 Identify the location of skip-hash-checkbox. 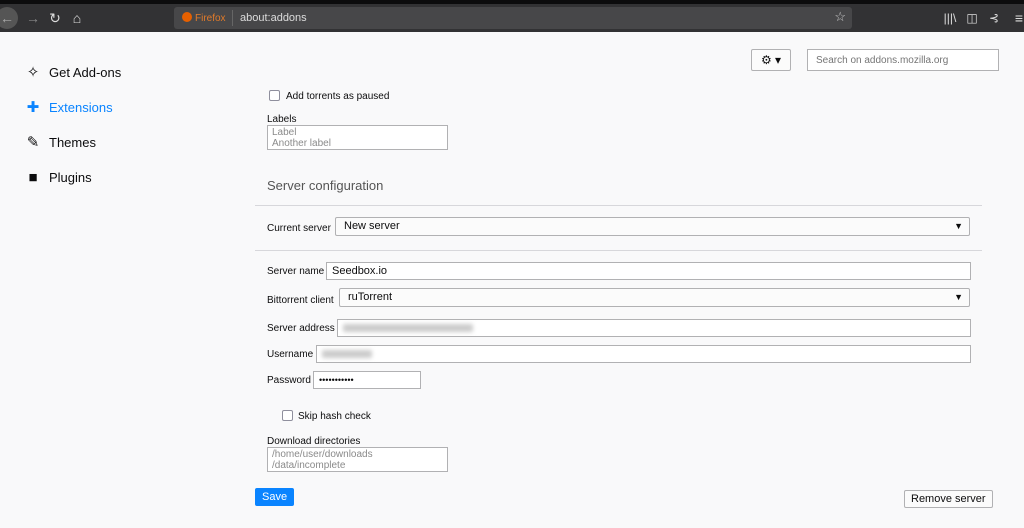
(287, 415).